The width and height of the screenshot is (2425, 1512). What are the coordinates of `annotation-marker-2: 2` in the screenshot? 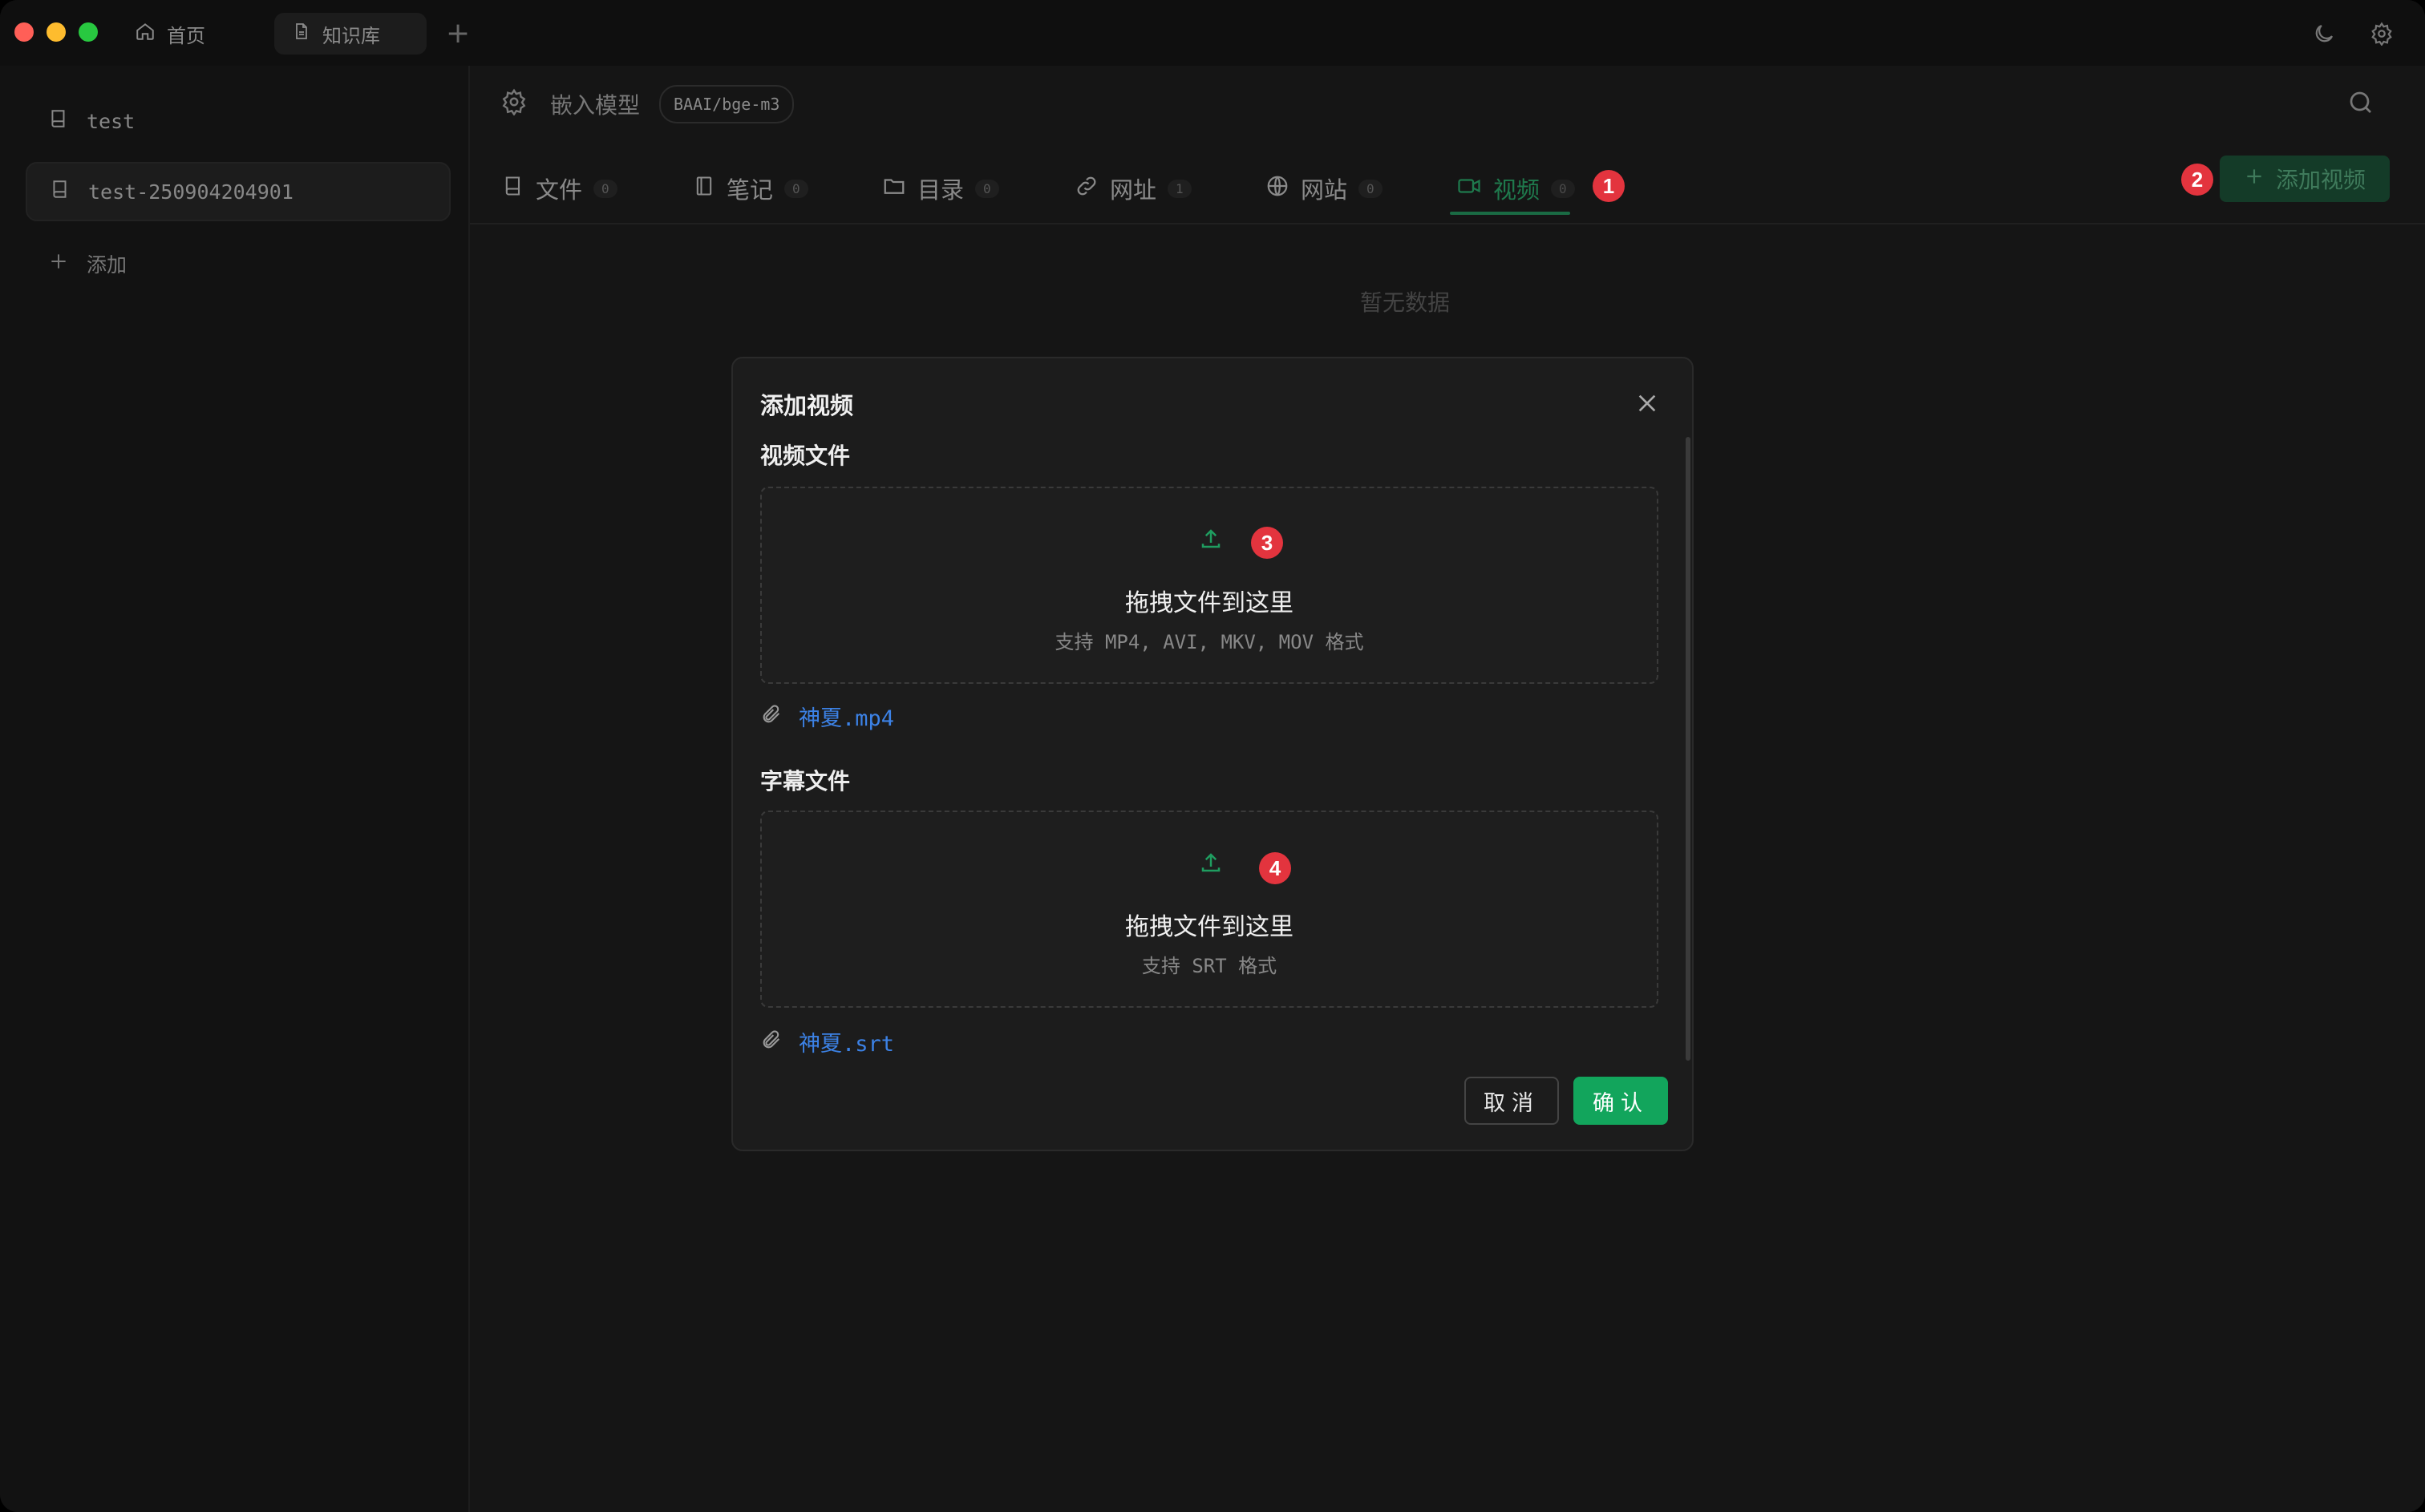 It's located at (2197, 180).